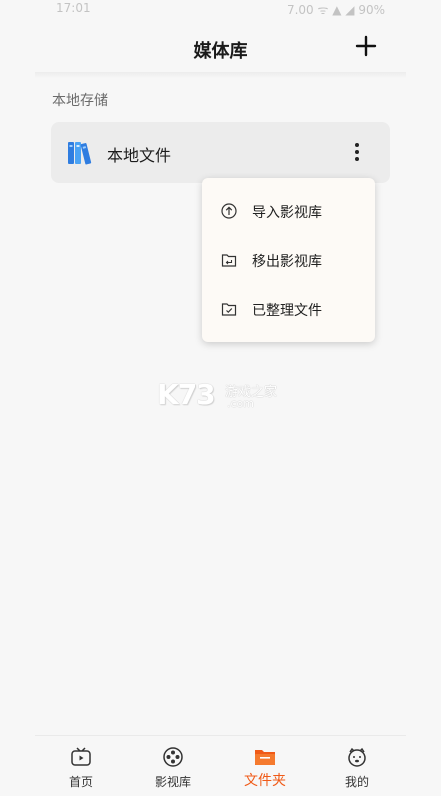 Image resolution: width=441 pixels, height=796 pixels. I want to click on menu-item-remove: 移出影视库, so click(288, 260).